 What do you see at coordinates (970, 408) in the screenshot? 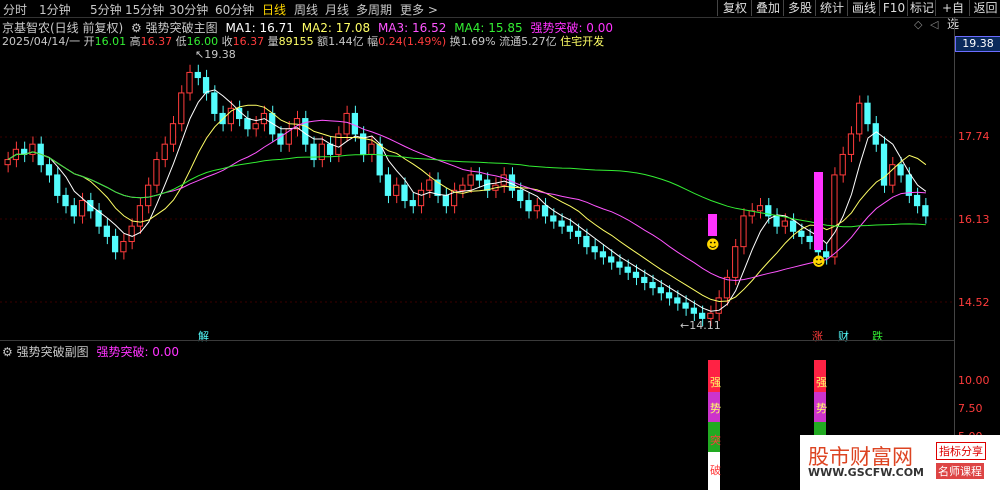
I see `sub-tick: 7.50` at bounding box center [970, 408].